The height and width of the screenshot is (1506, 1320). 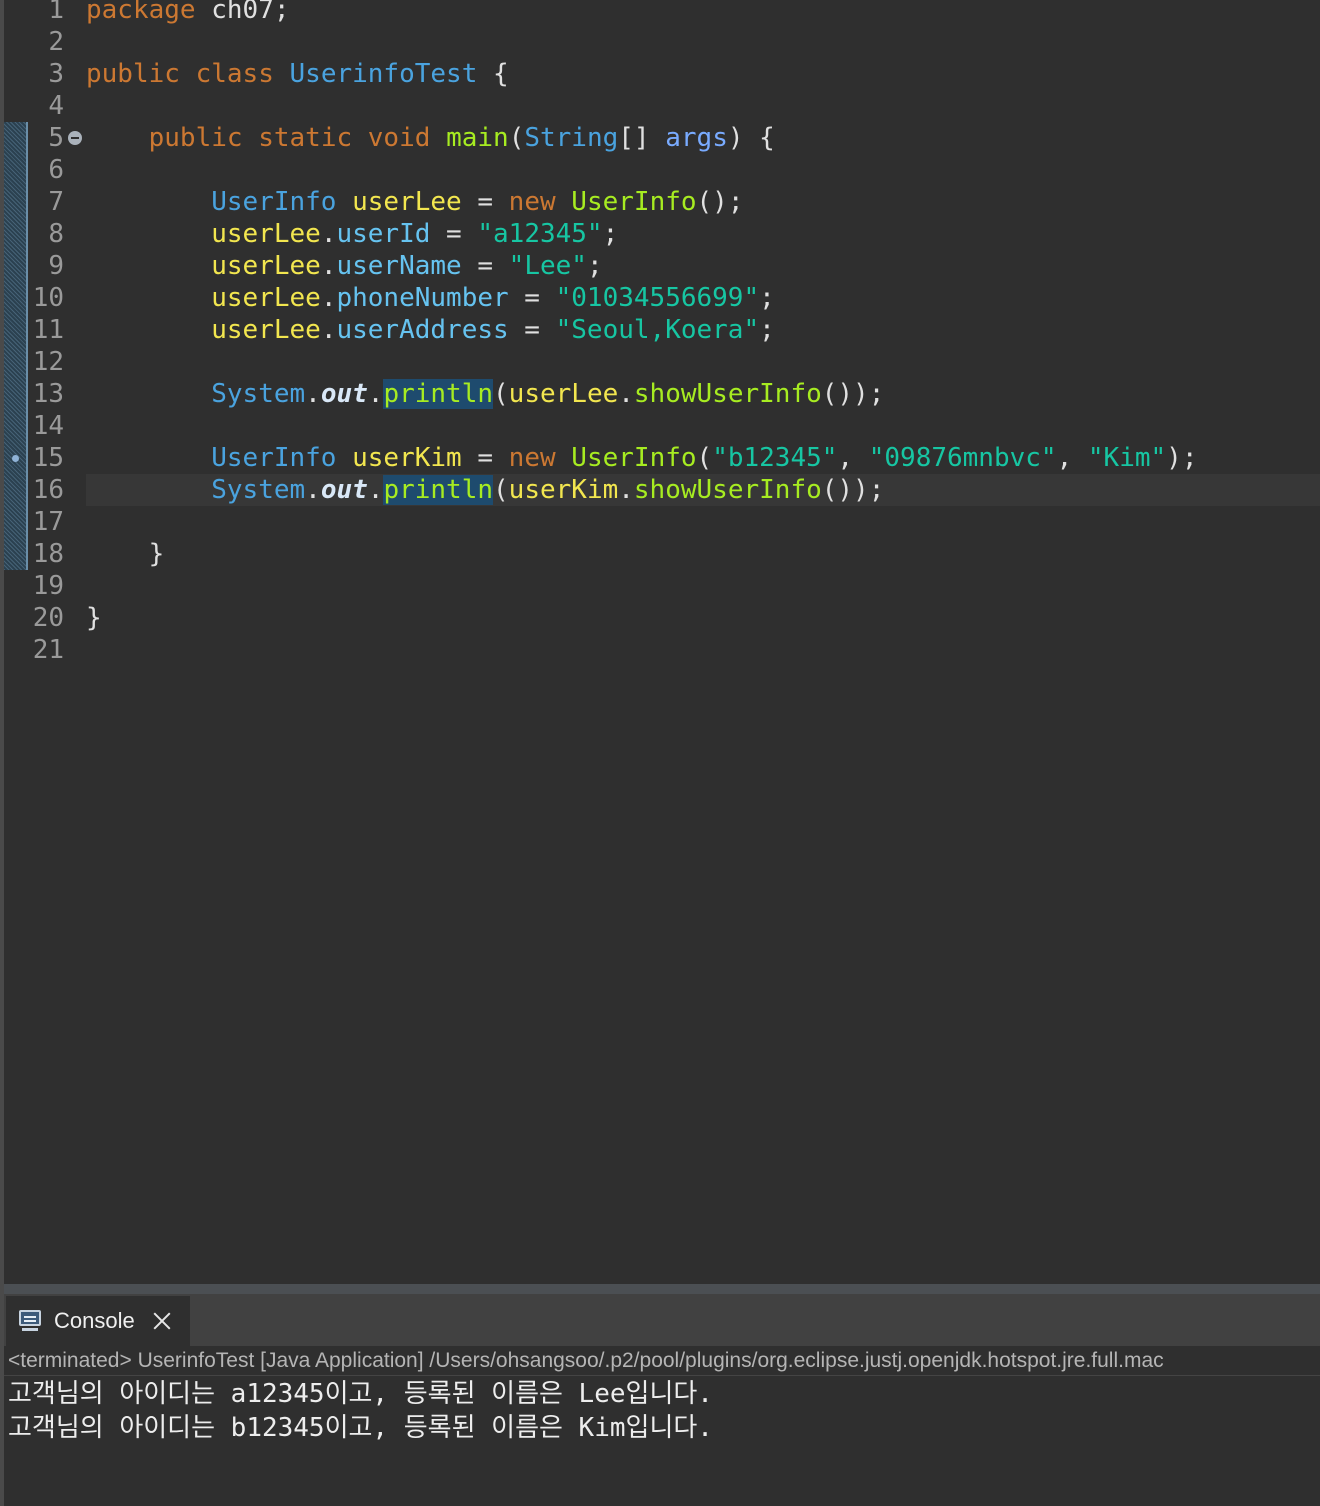 What do you see at coordinates (751, 138) in the screenshot?
I see `code-text: ) {` at bounding box center [751, 138].